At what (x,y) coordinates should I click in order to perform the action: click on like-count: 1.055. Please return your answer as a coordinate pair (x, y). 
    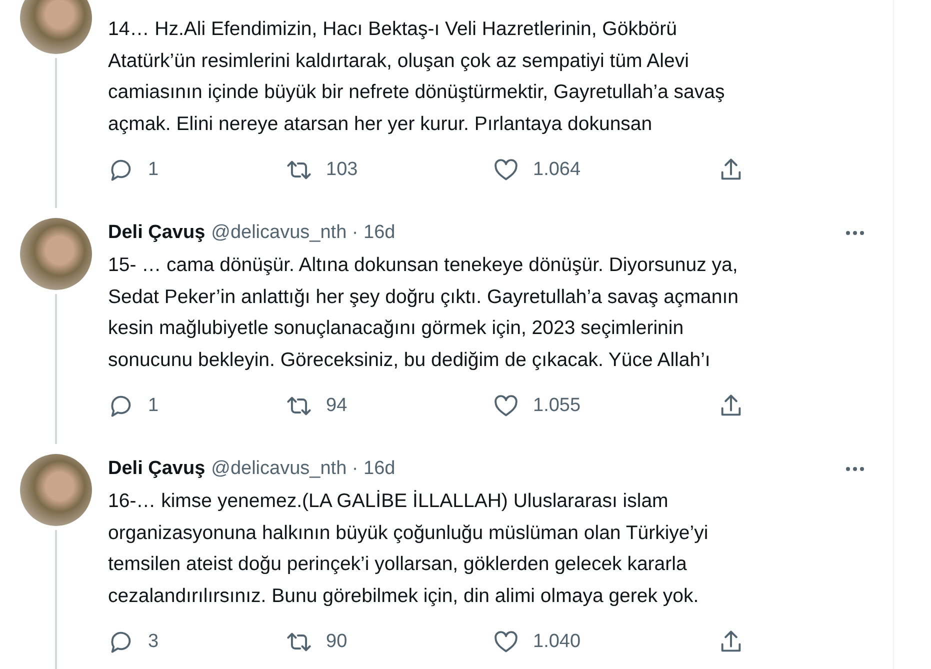
    Looking at the image, I should click on (557, 406).